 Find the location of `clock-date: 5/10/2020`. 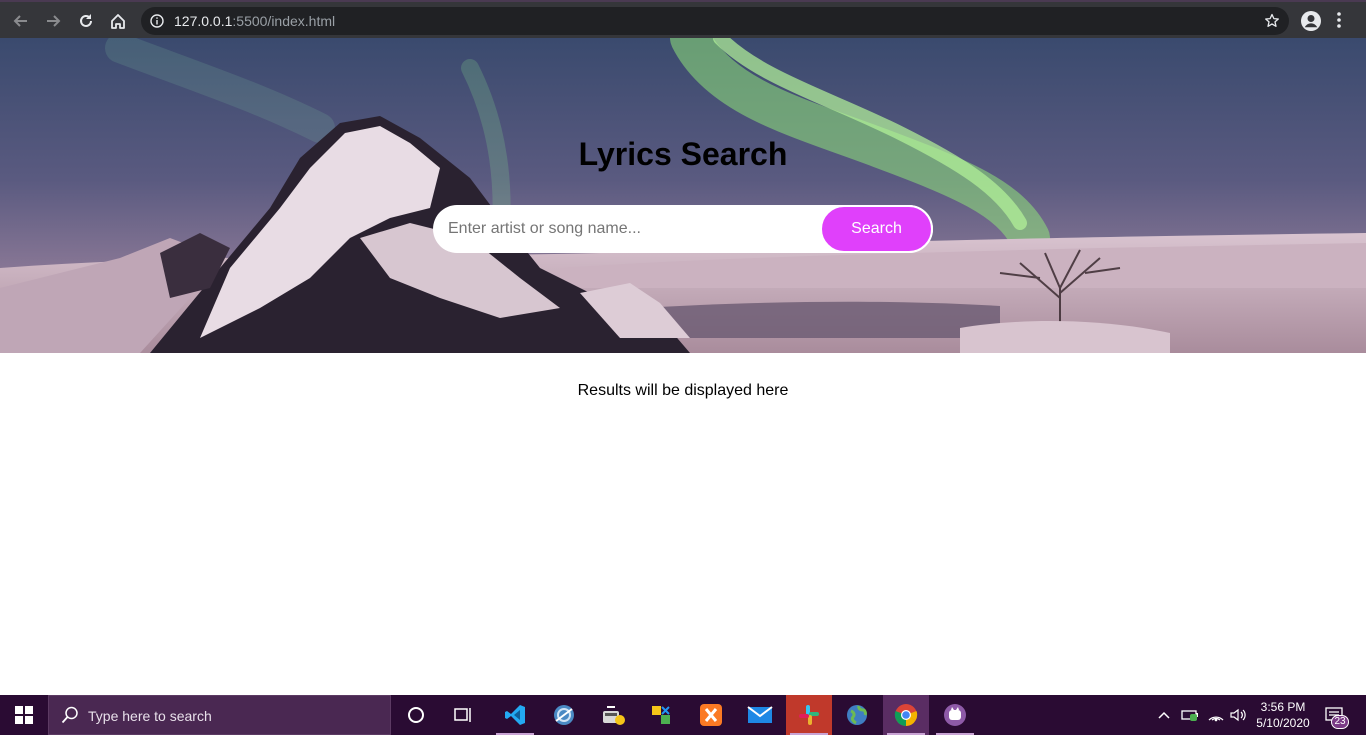

clock-date: 5/10/2020 is located at coordinates (1283, 723).